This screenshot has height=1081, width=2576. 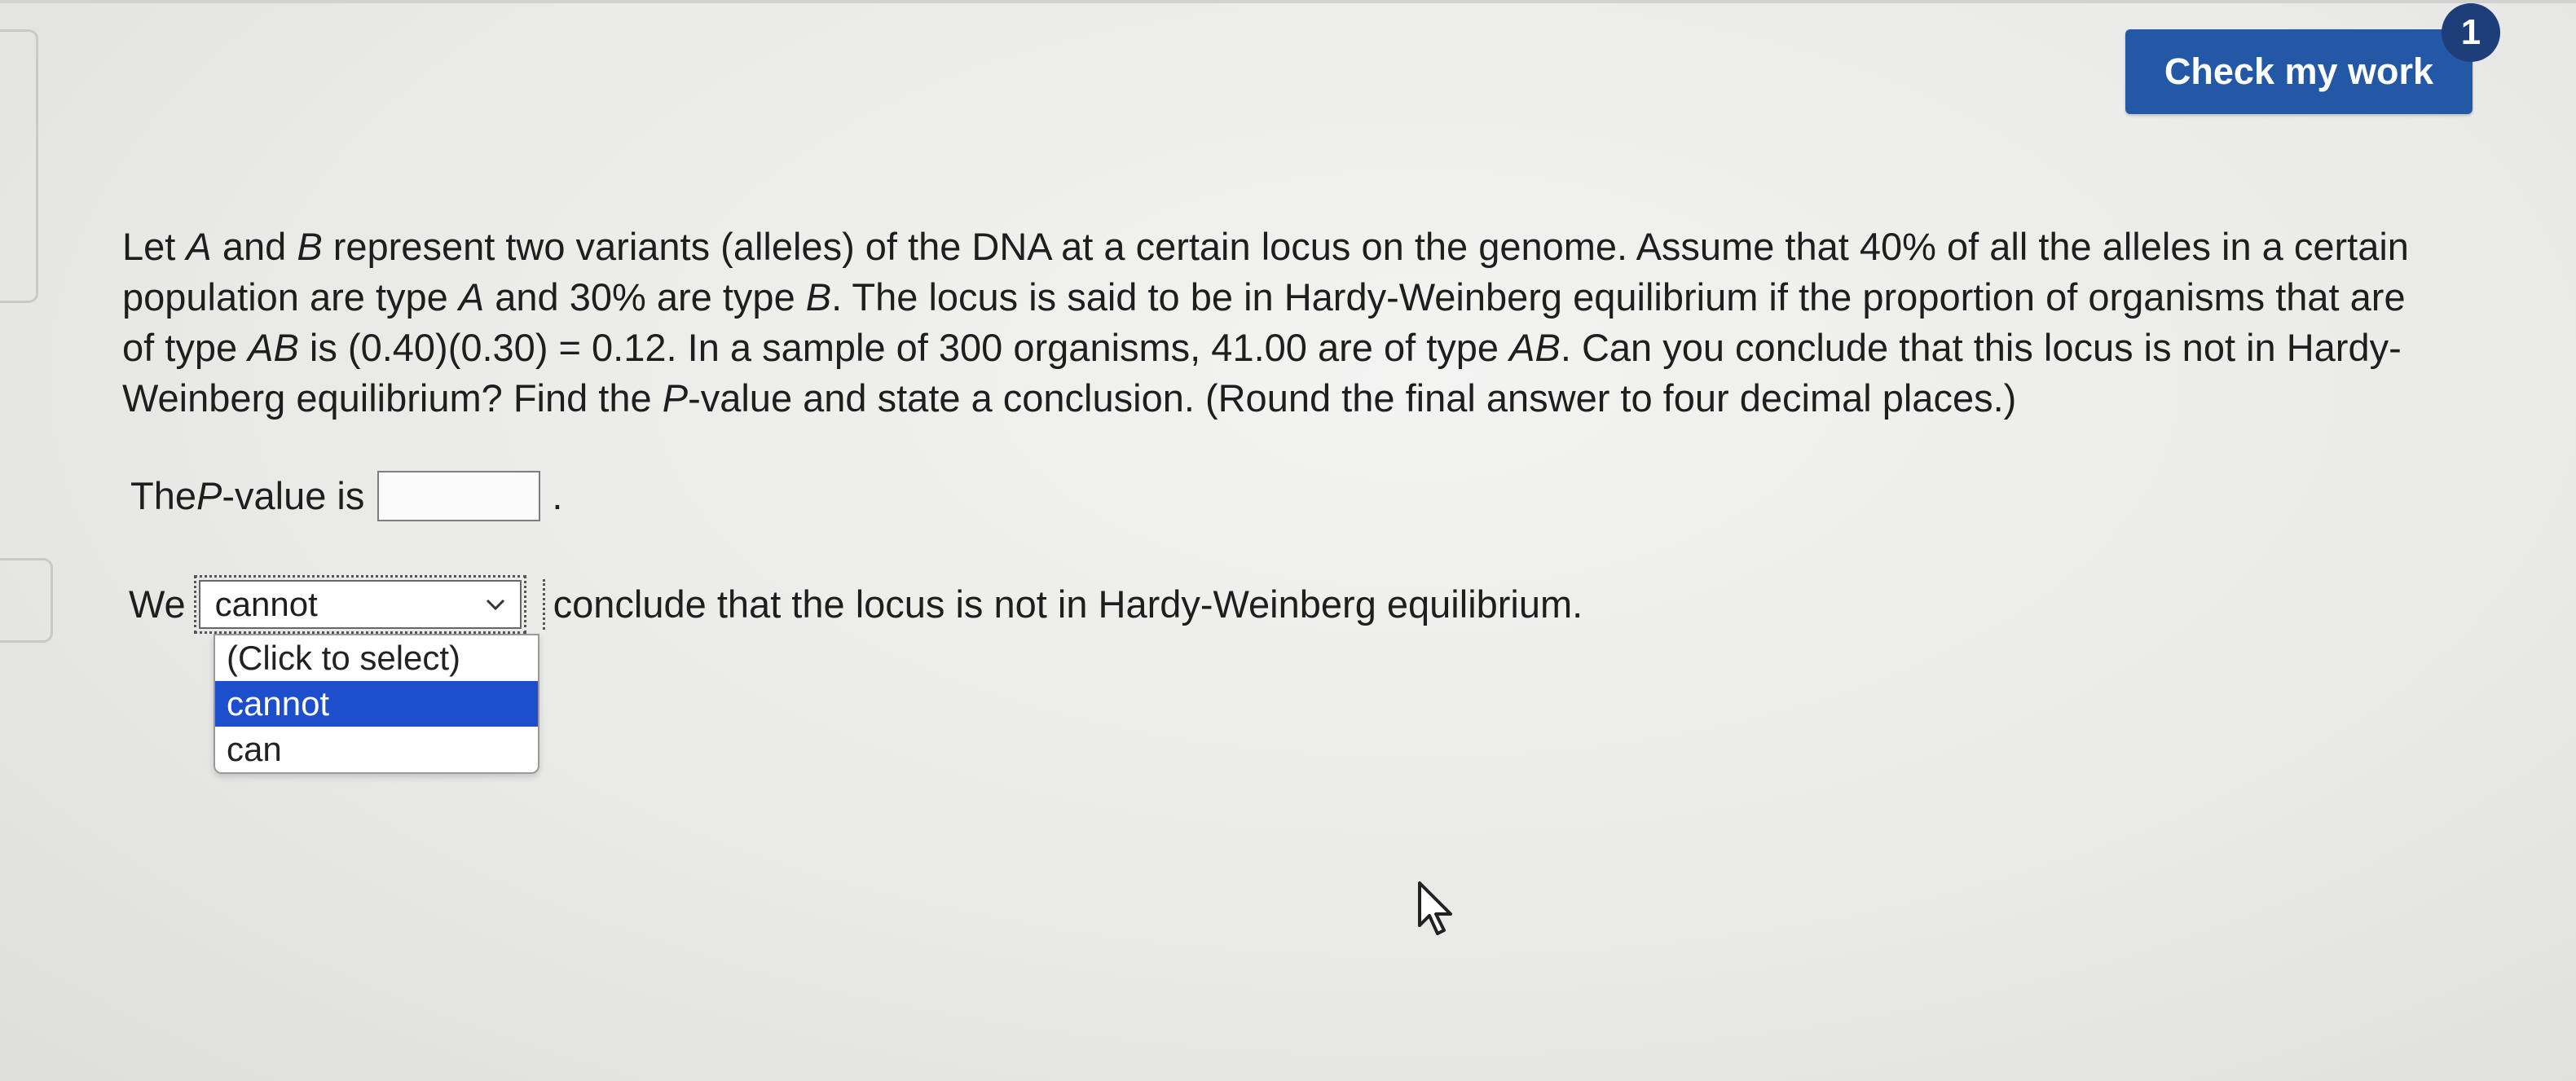 I want to click on pvalue-period: ., so click(x=557, y=495).